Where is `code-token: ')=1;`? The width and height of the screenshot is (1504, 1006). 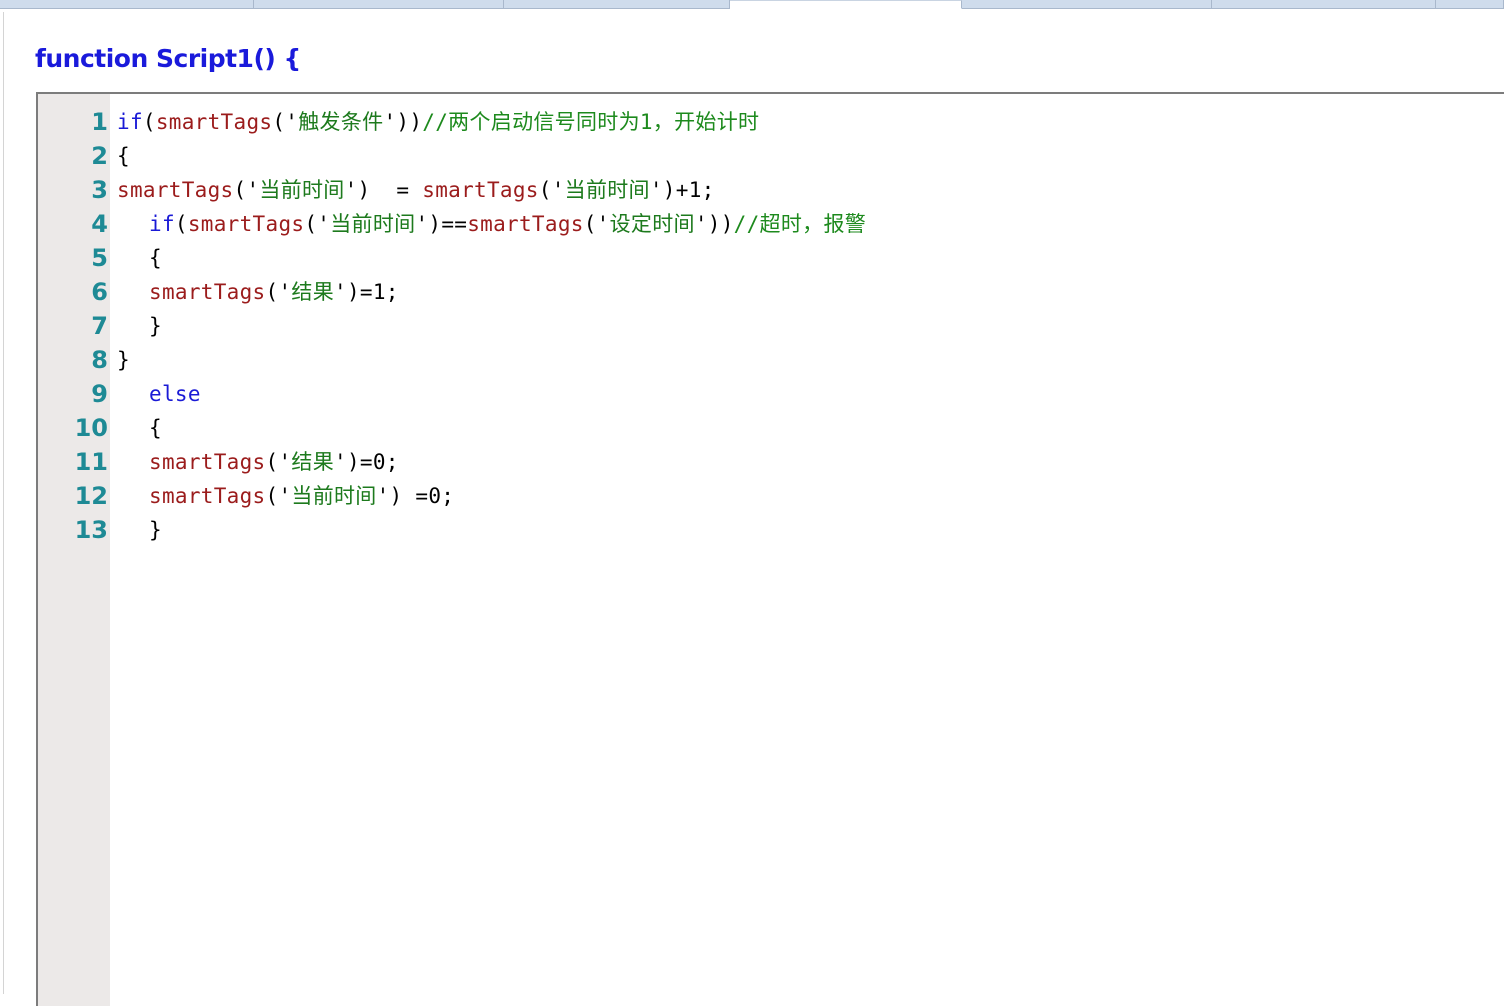 code-token: ')=1; is located at coordinates (366, 292).